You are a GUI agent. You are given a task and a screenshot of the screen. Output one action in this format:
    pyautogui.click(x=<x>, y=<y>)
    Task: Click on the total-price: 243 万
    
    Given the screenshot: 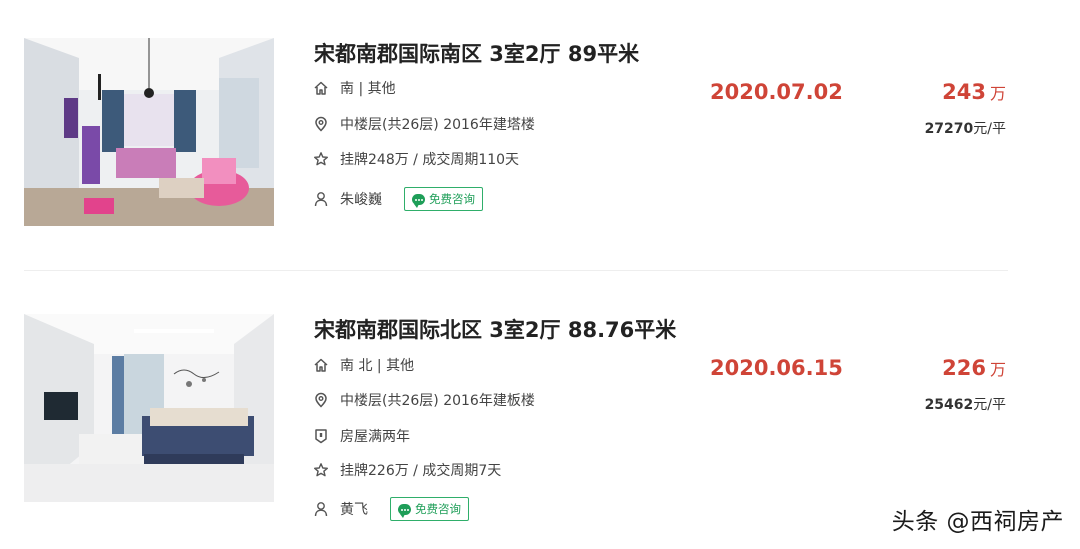 What is the action you would take?
    pyautogui.click(x=974, y=92)
    